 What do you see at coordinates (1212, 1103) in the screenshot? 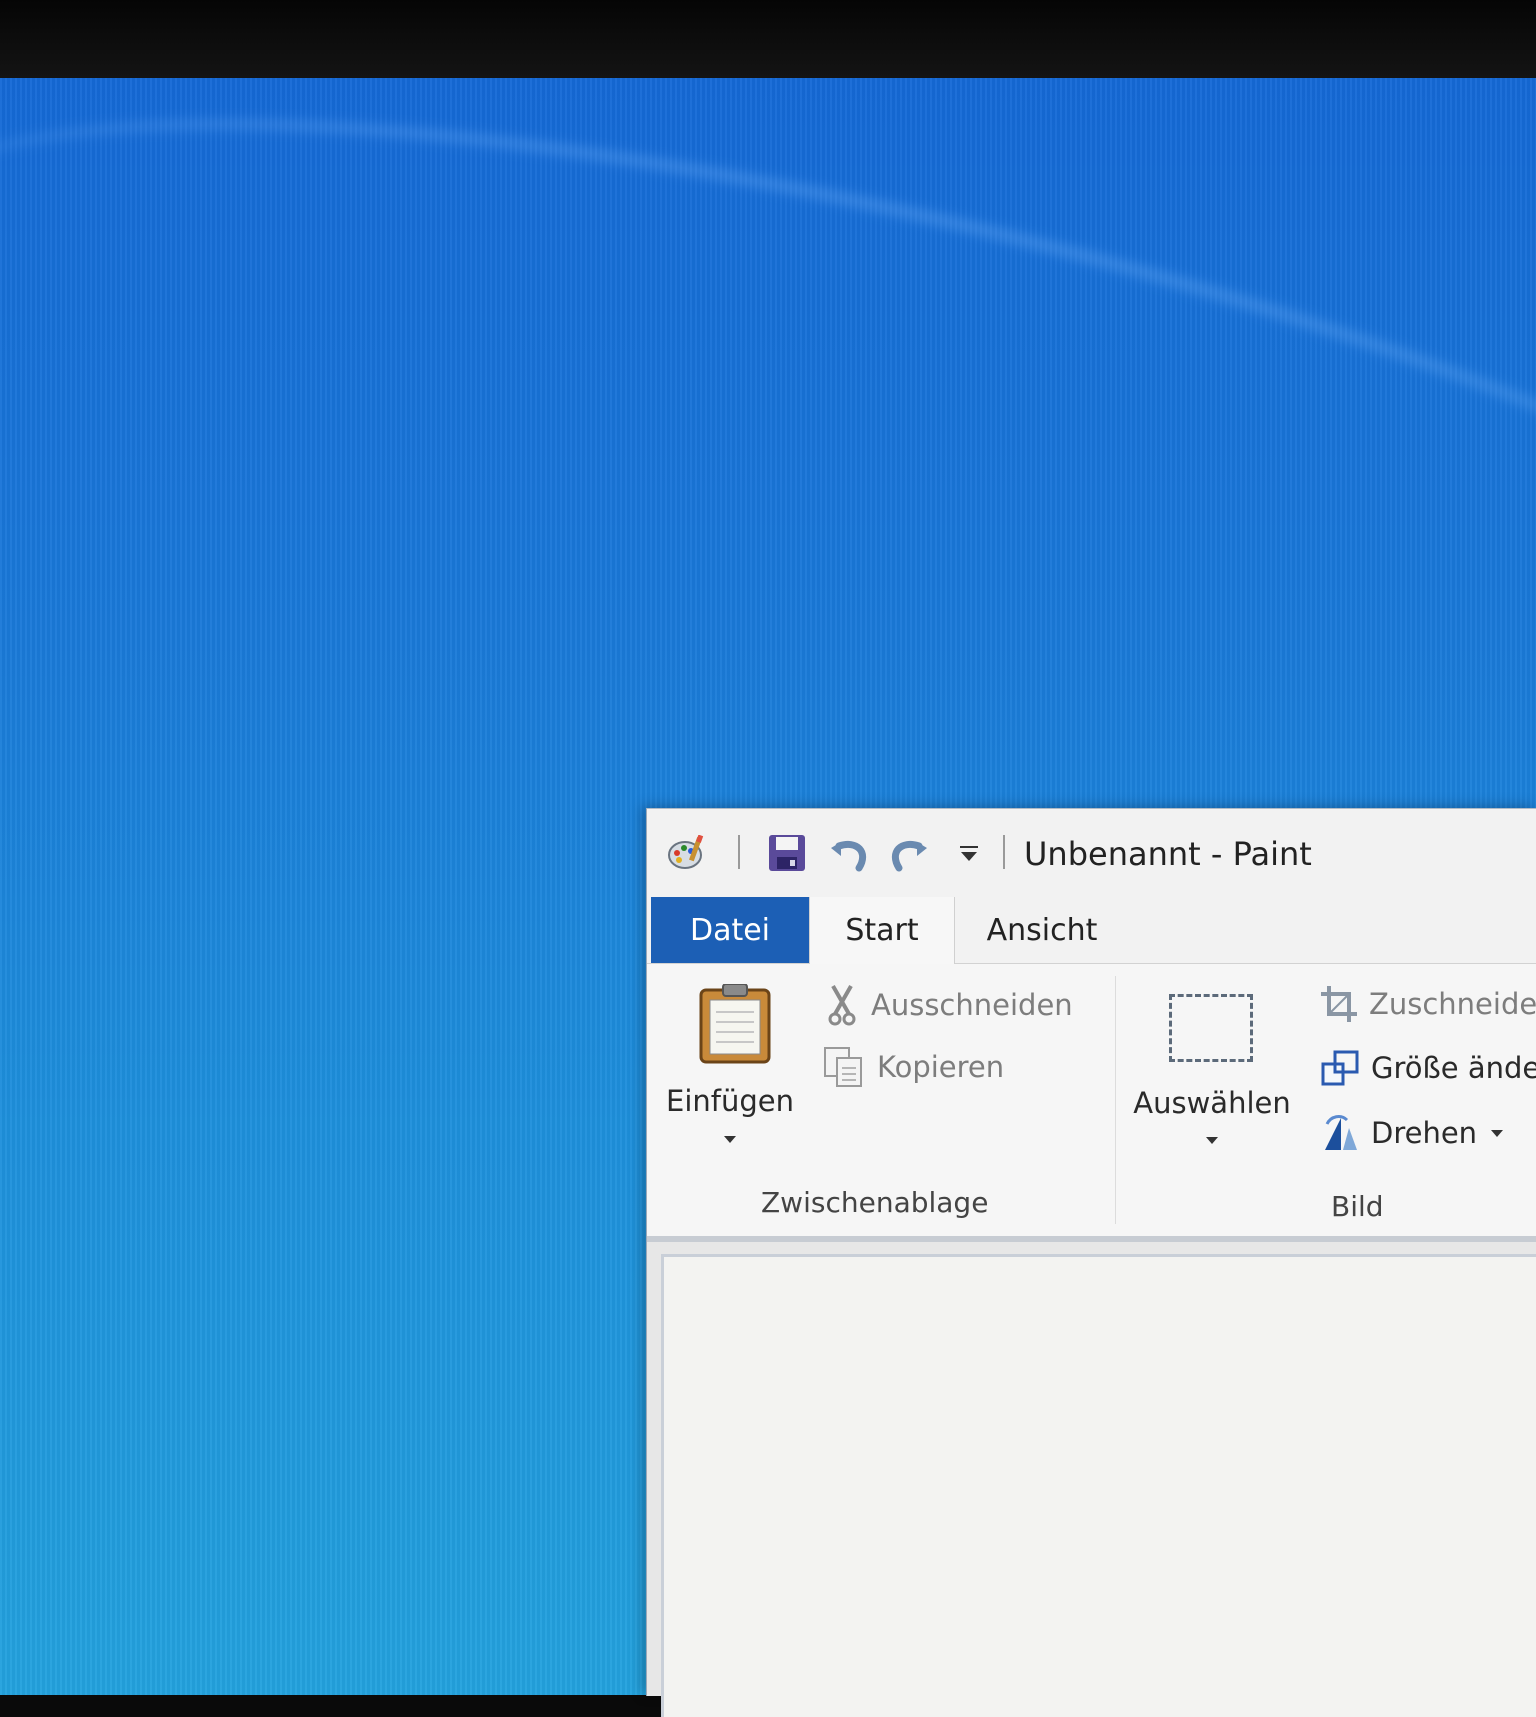
I see `select-label: Auswählen` at bounding box center [1212, 1103].